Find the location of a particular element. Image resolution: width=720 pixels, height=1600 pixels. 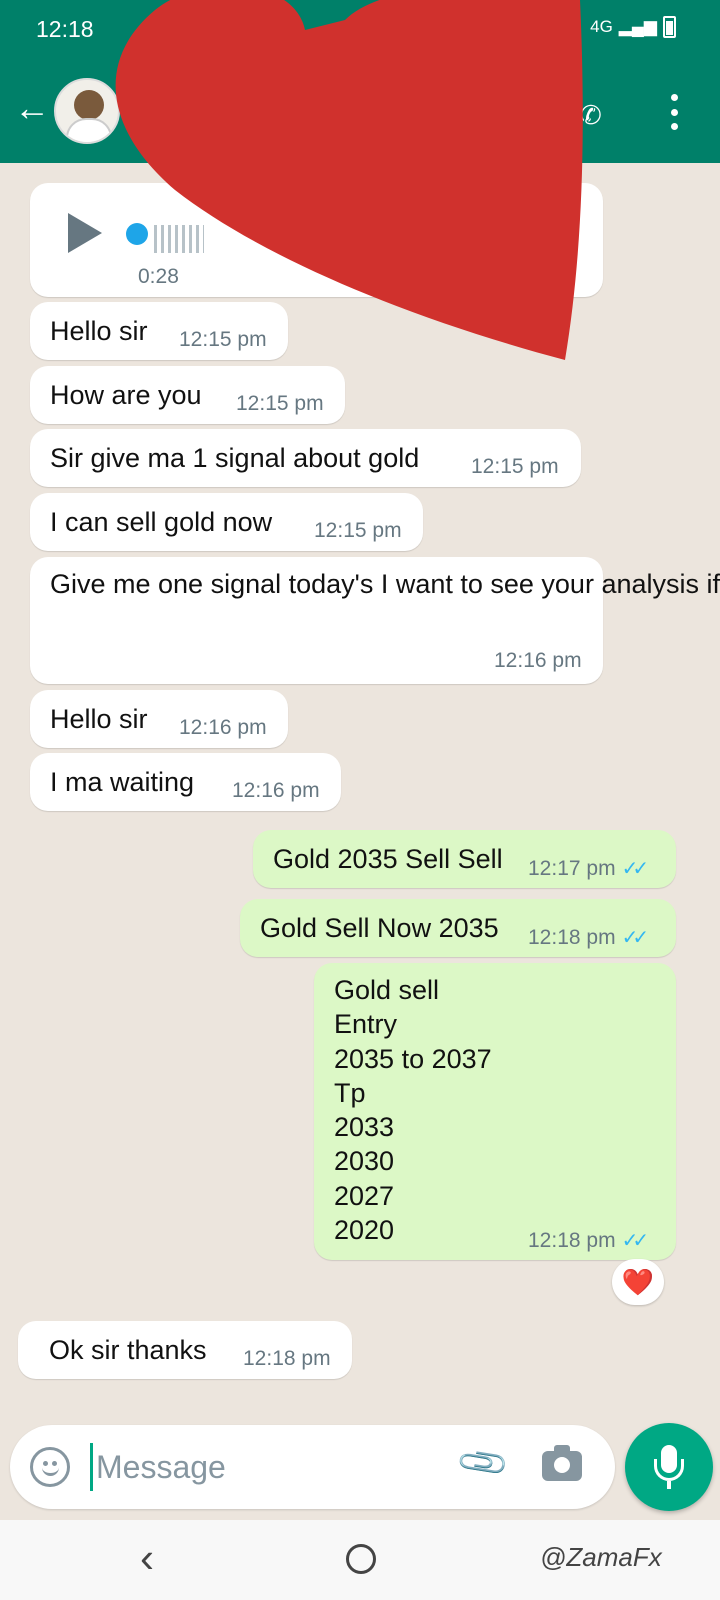

message-incoming: I can sell gold now 12:15 pm is located at coordinates (226, 522).